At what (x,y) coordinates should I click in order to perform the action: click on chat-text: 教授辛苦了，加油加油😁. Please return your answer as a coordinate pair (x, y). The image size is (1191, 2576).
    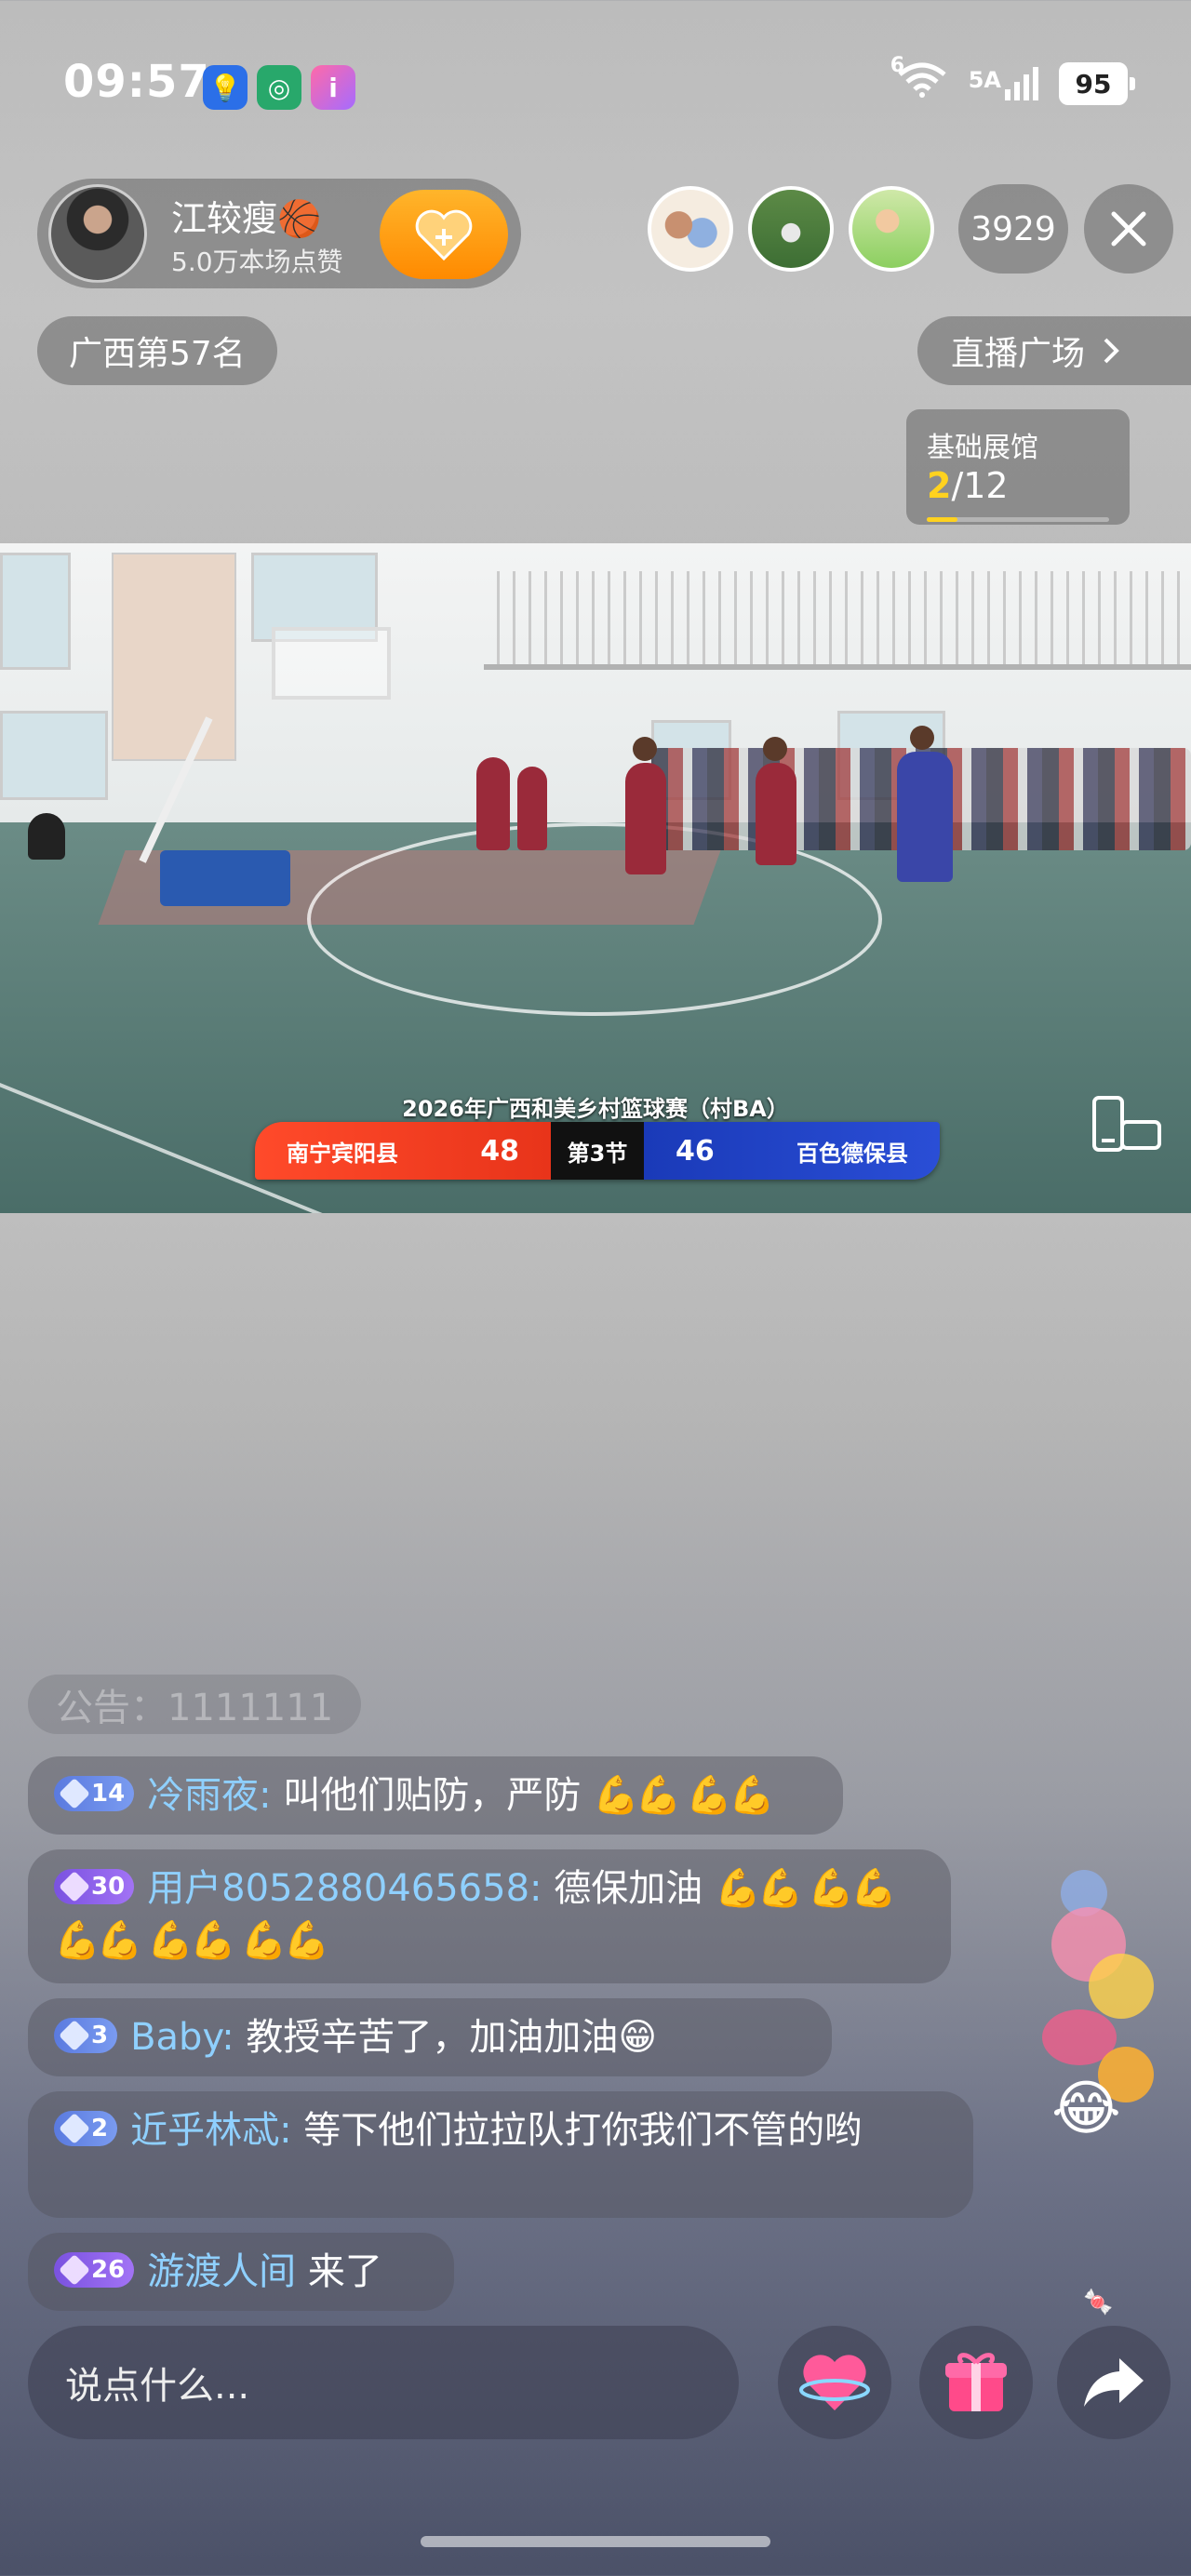
    Looking at the image, I should click on (452, 2037).